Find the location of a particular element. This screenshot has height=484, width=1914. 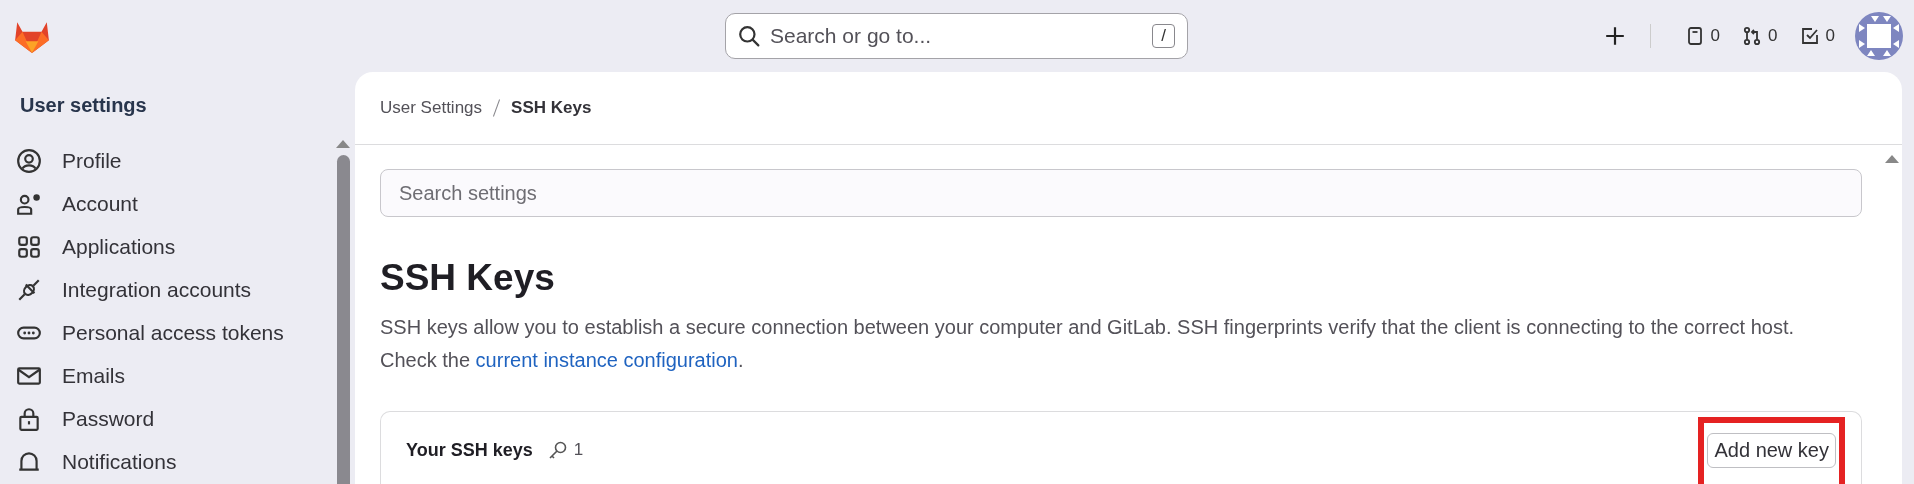

sidebar-item: Profile is located at coordinates (150, 161).